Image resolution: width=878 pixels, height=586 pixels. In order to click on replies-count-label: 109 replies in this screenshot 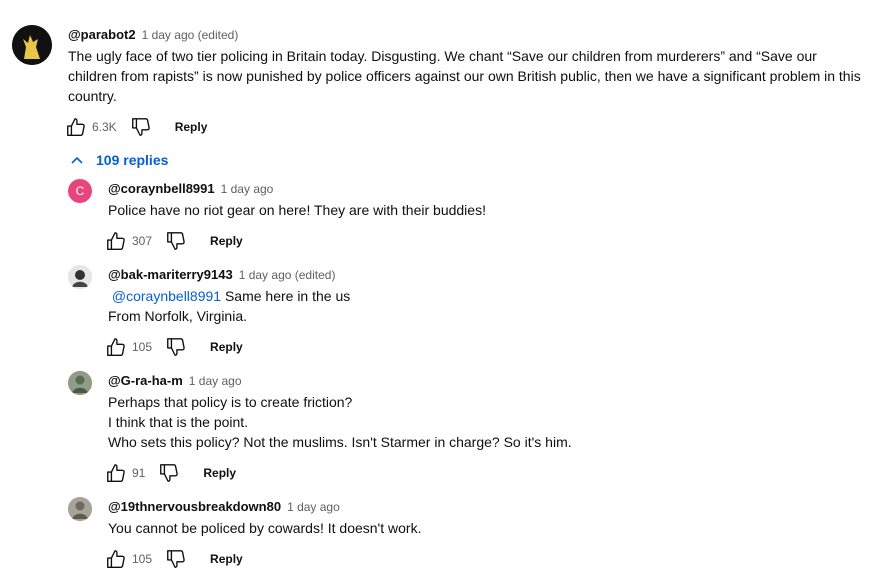, I will do `click(132, 160)`.